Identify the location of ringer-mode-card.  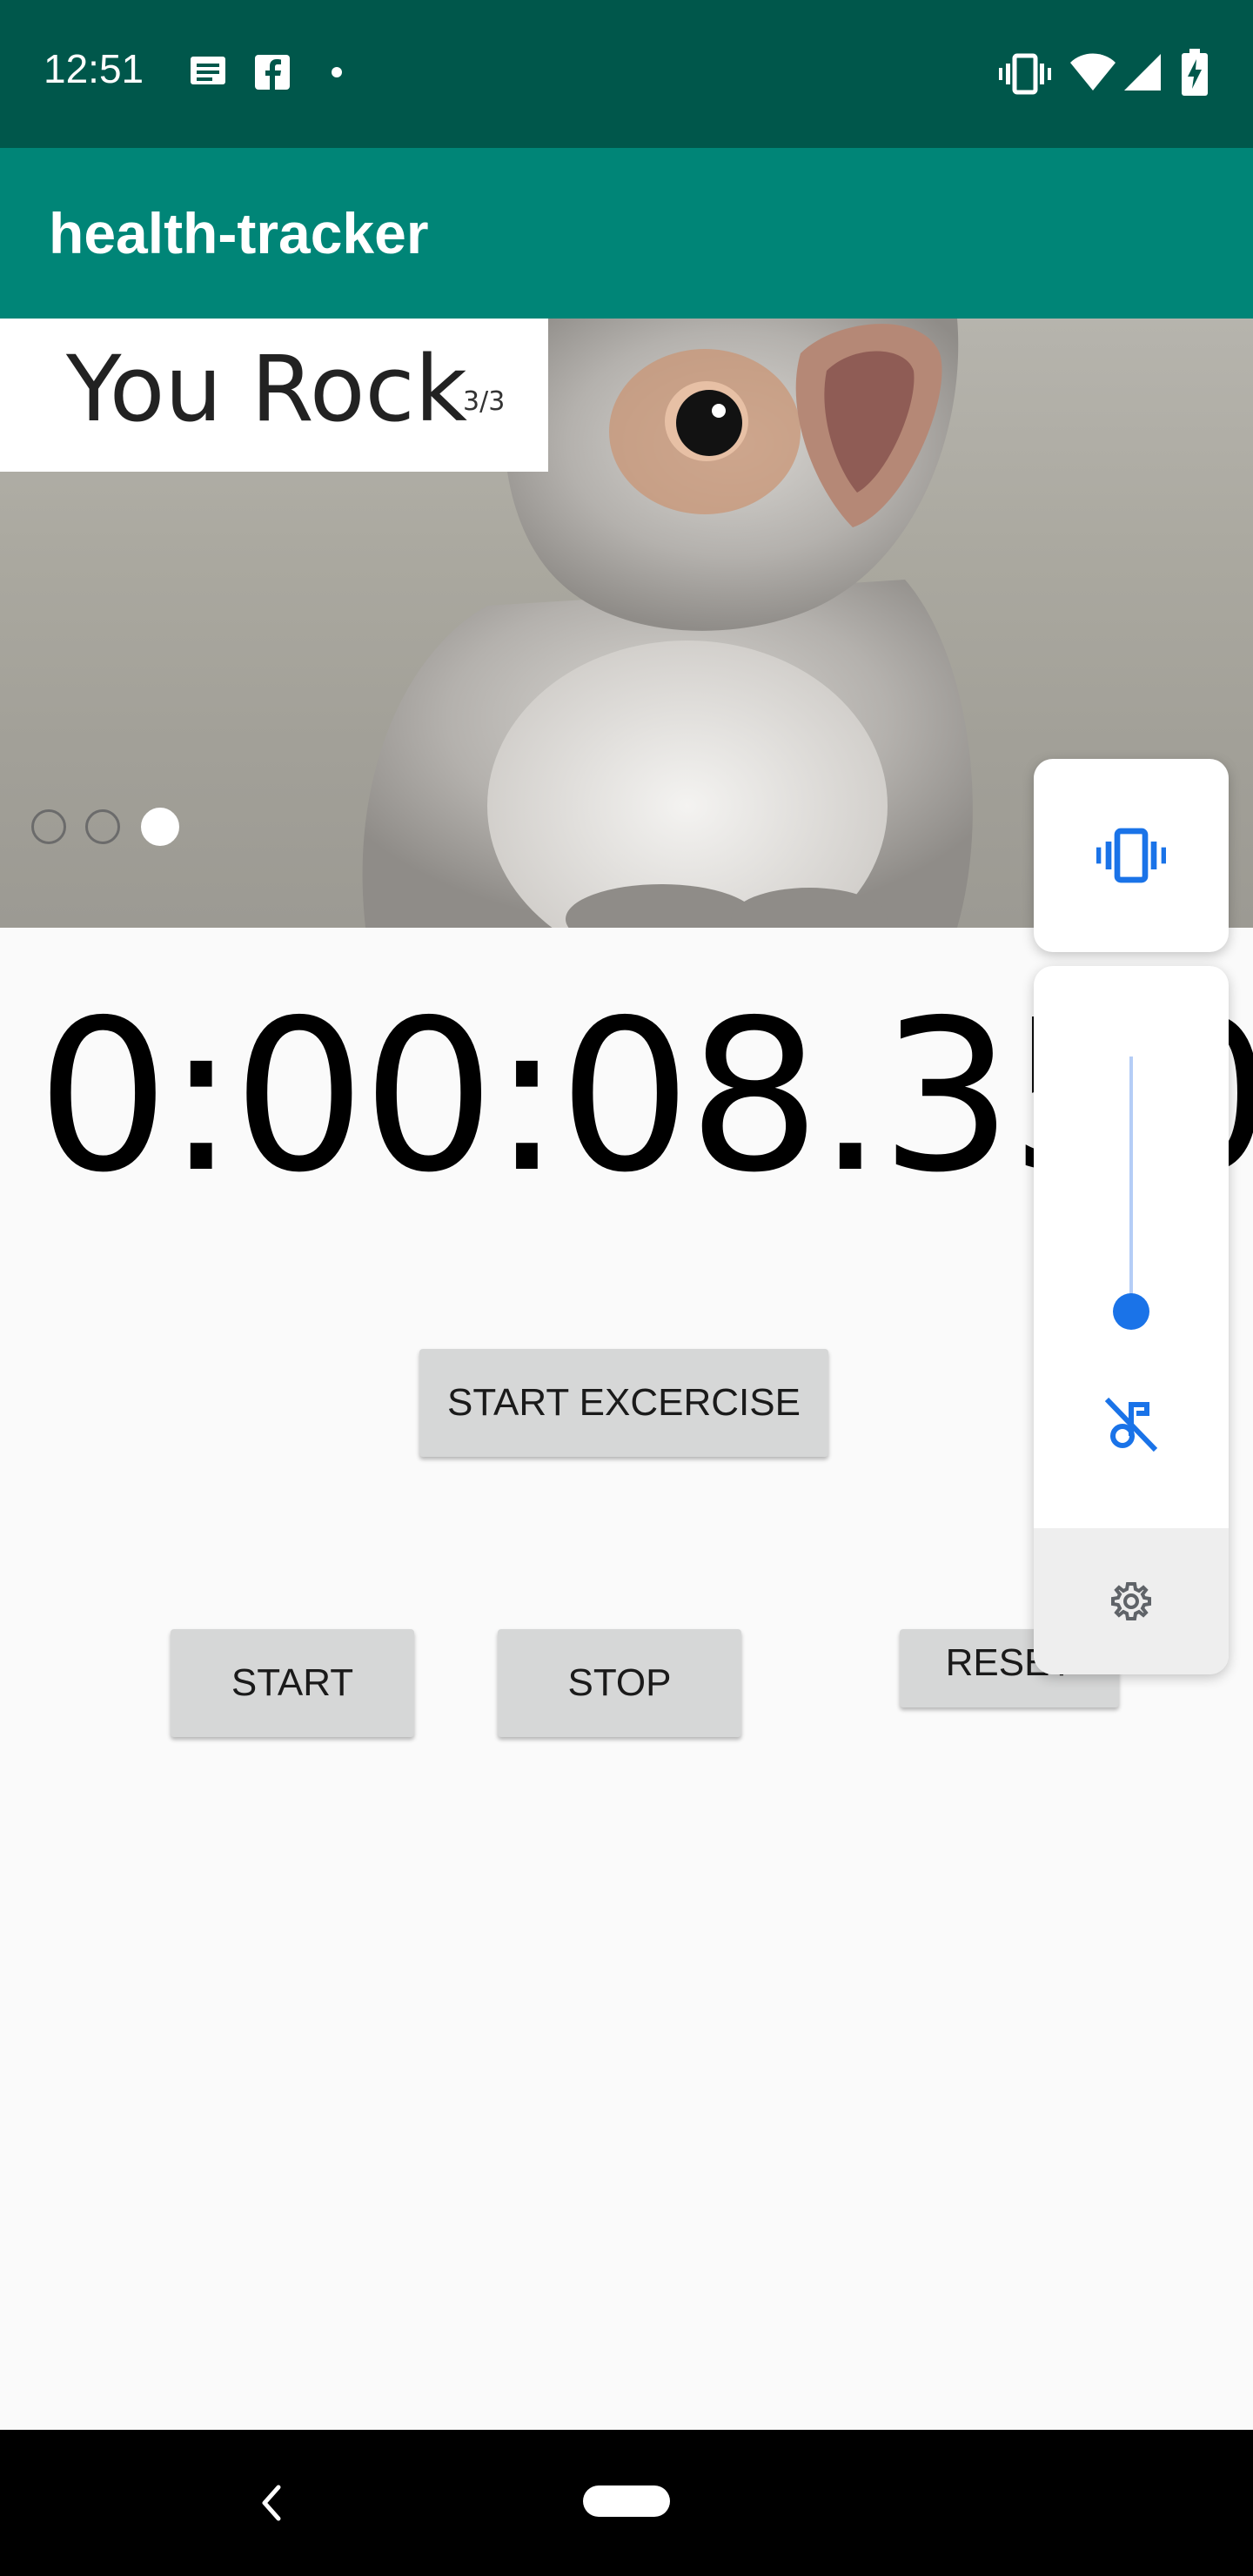
(1131, 855).